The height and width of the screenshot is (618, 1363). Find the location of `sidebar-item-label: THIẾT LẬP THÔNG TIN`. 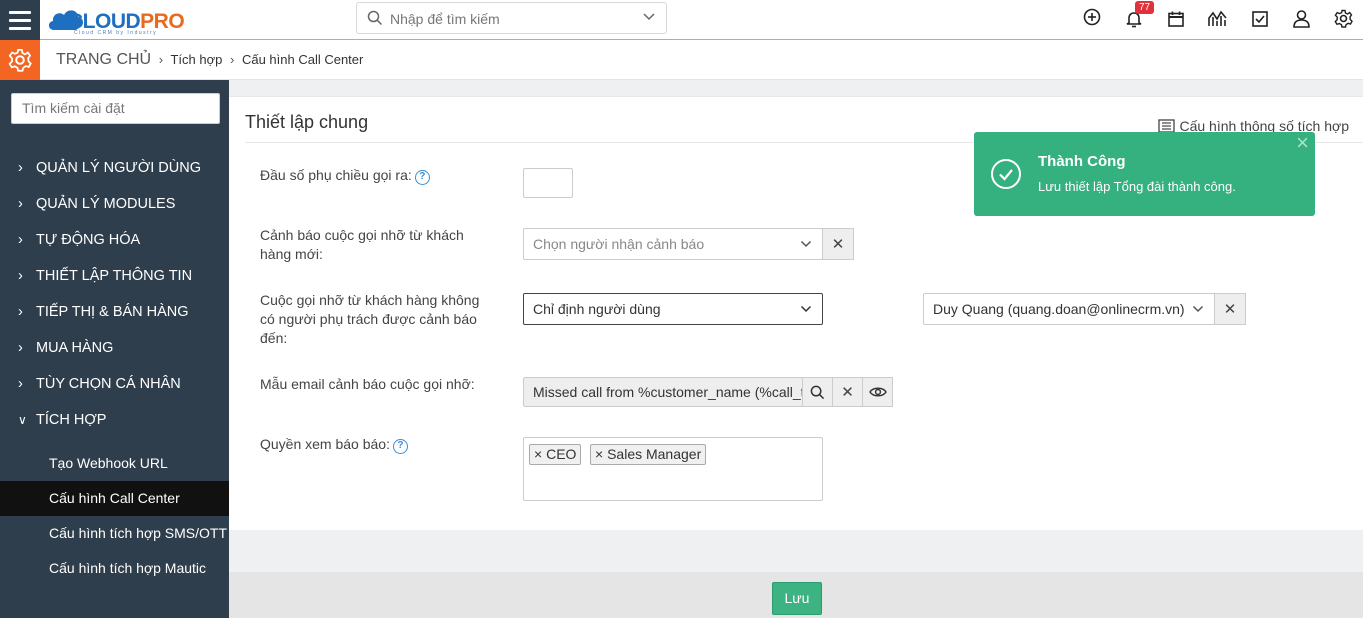

sidebar-item-label: THIẾT LẬP THÔNG TIN is located at coordinates (114, 276).